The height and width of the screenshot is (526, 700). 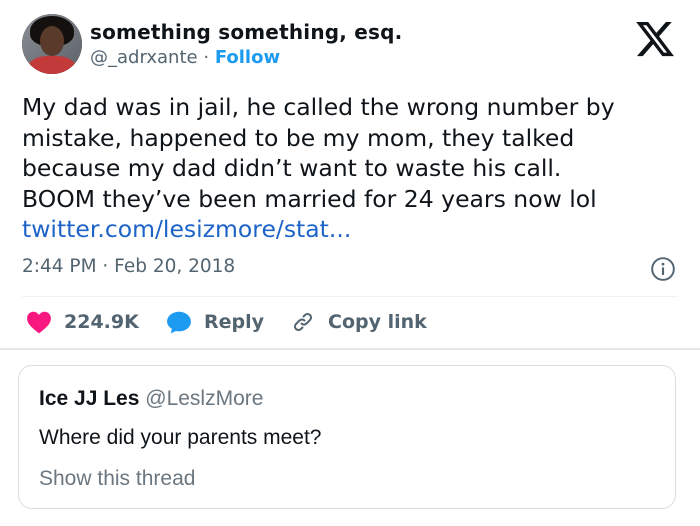 I want to click on link-icon, so click(x=303, y=322).